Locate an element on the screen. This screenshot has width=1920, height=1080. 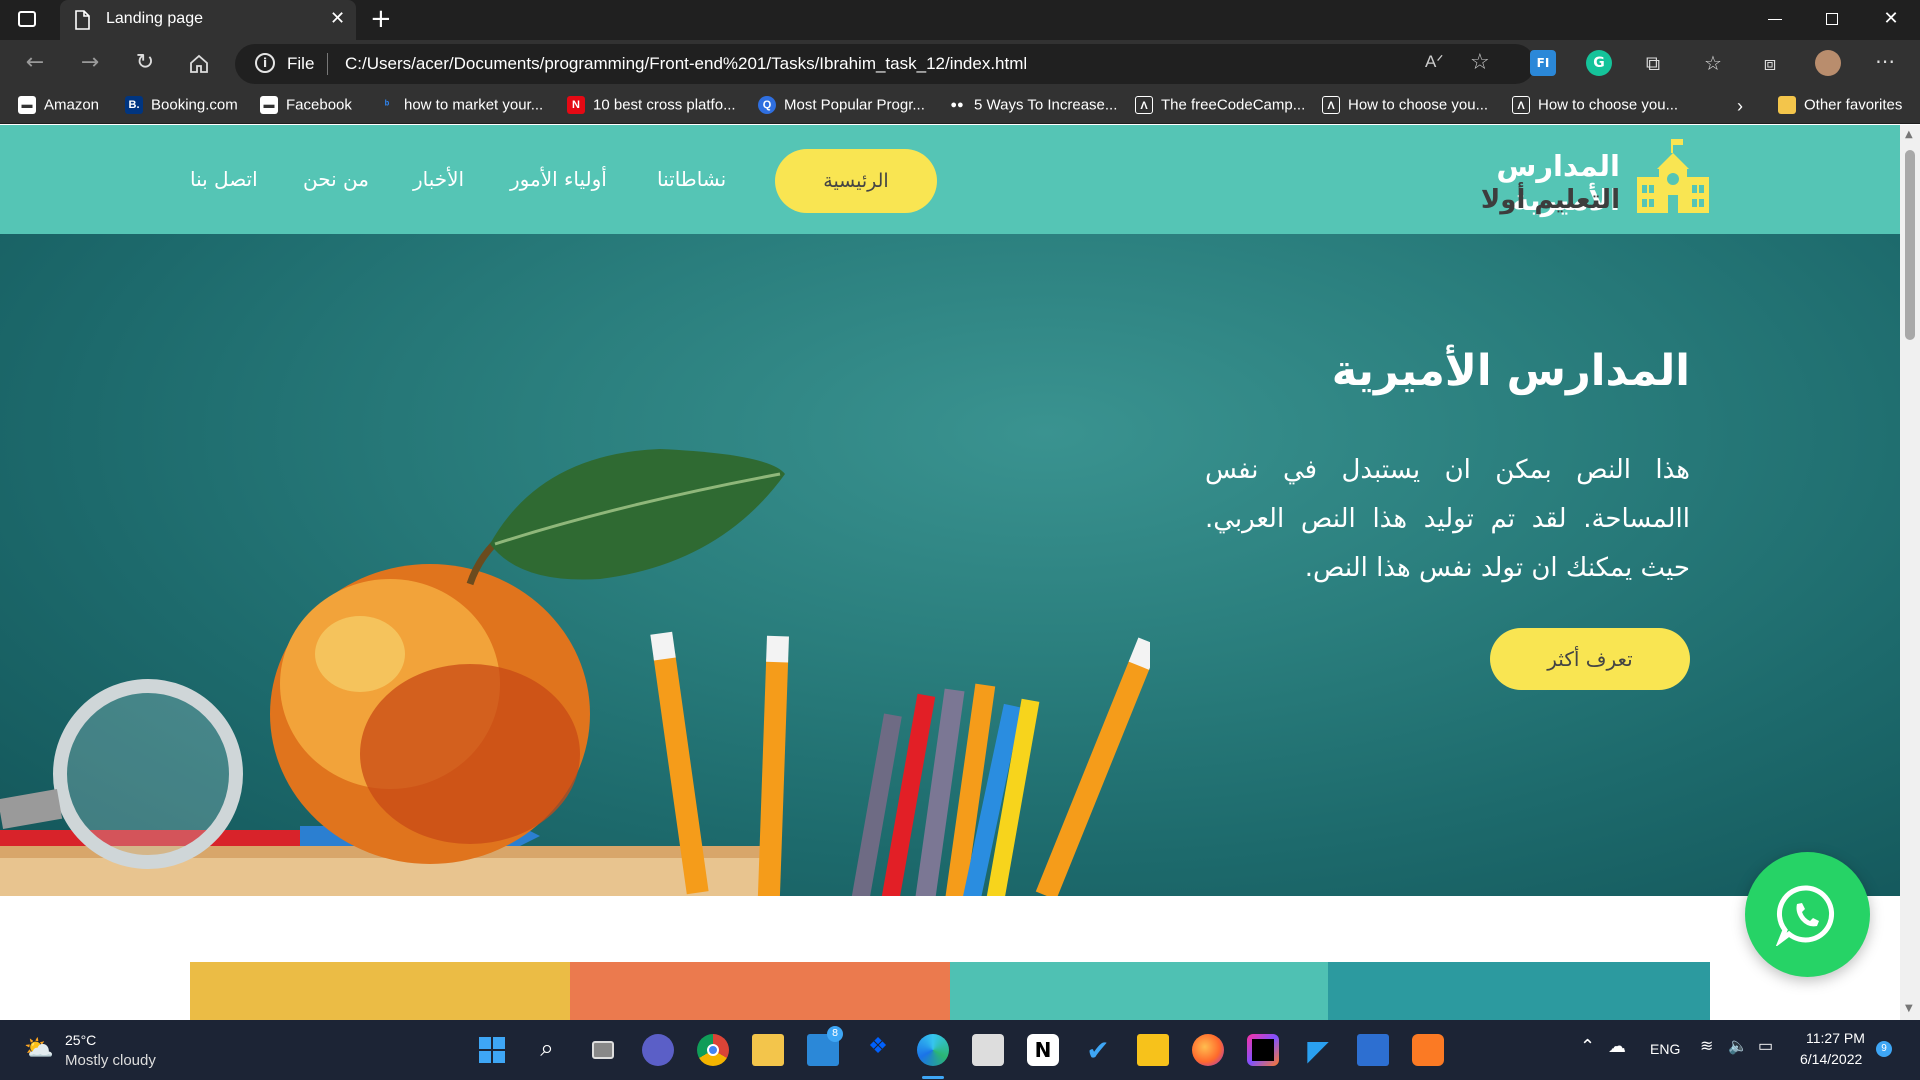
read-aloud-icon: Aᐟ is located at coordinates (1434, 62).